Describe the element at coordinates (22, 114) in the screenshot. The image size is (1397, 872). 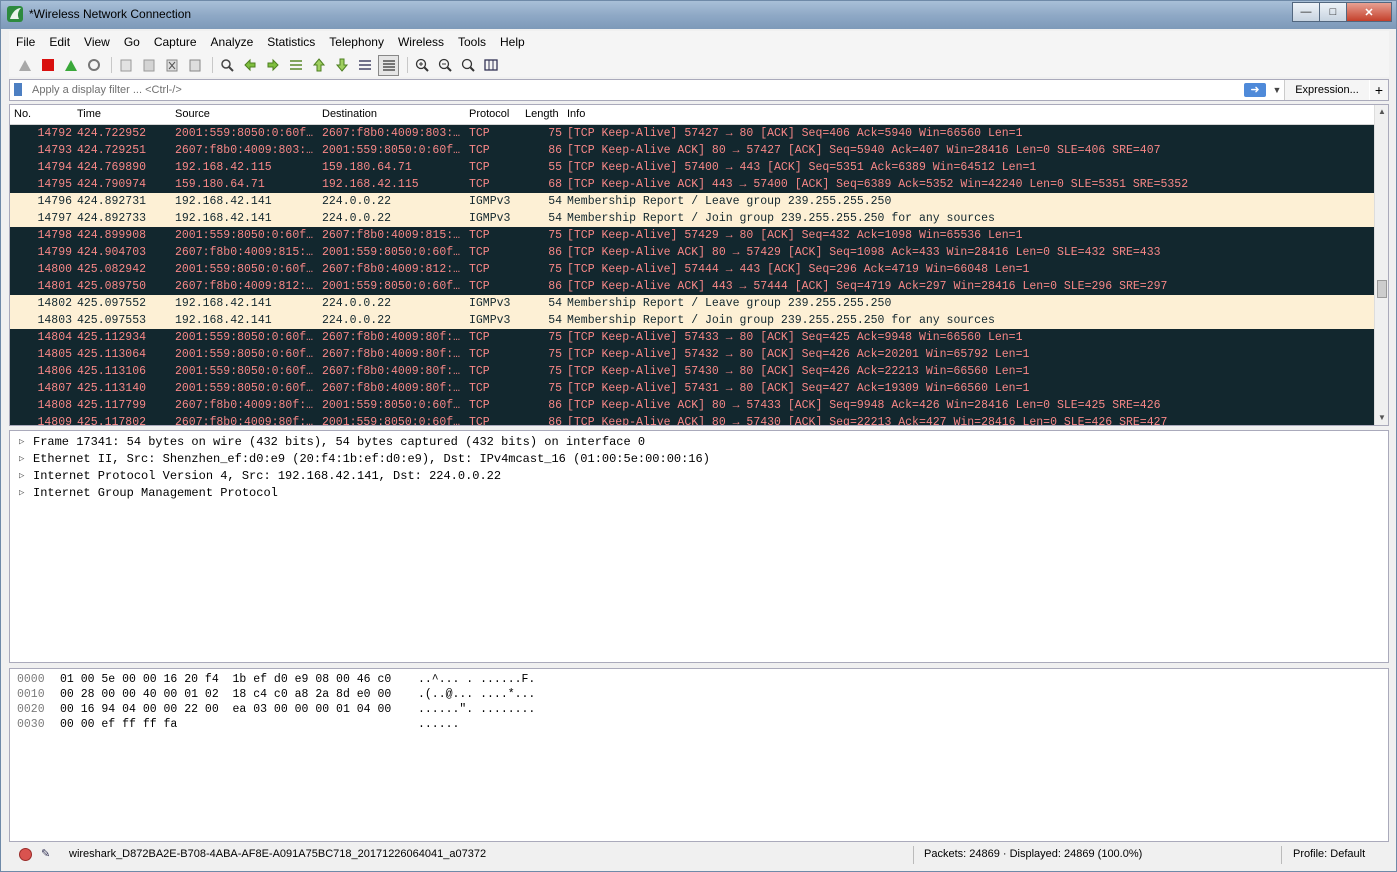
I see `column-header-no: No.` at that location.